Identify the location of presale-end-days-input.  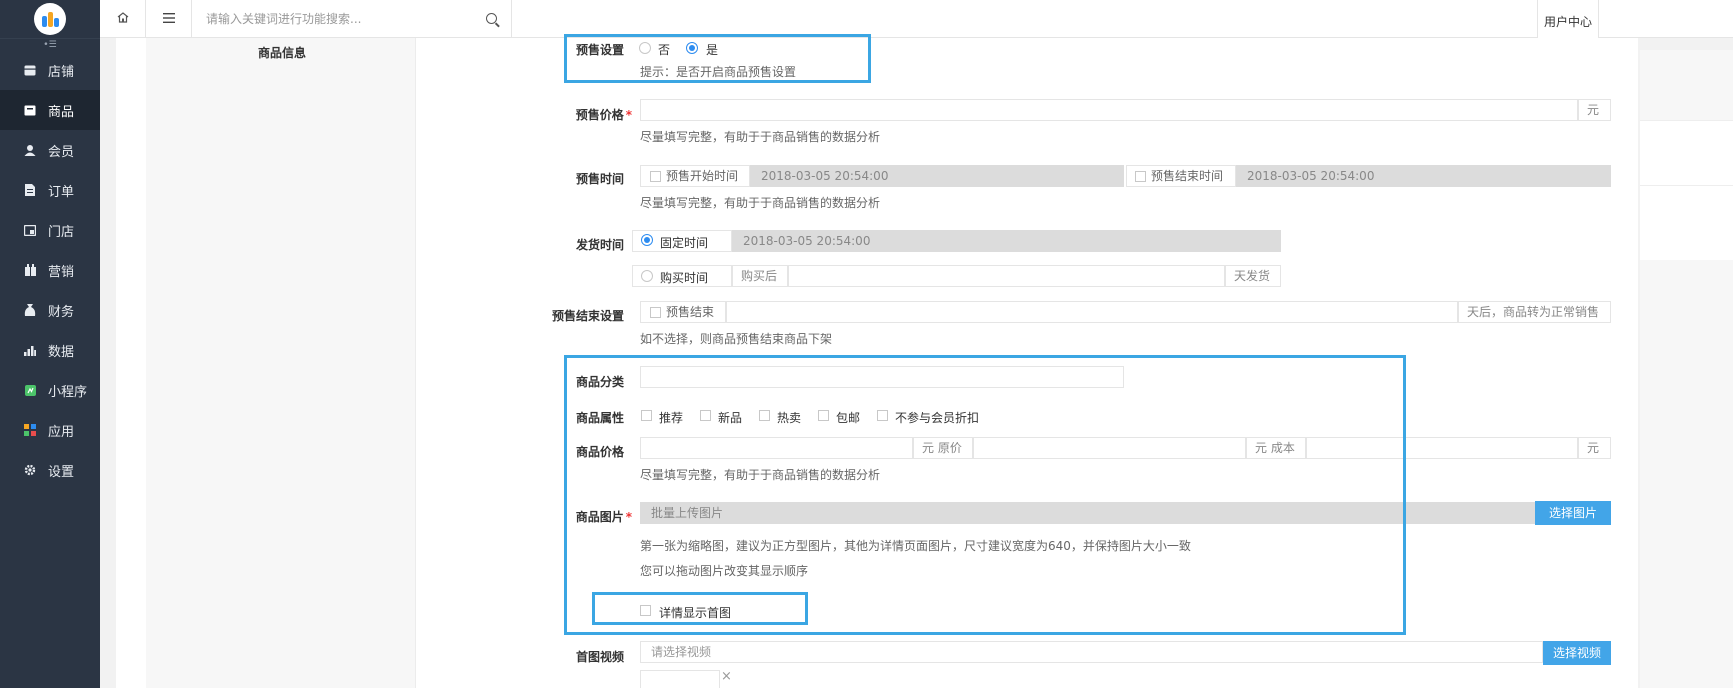
(1092, 312).